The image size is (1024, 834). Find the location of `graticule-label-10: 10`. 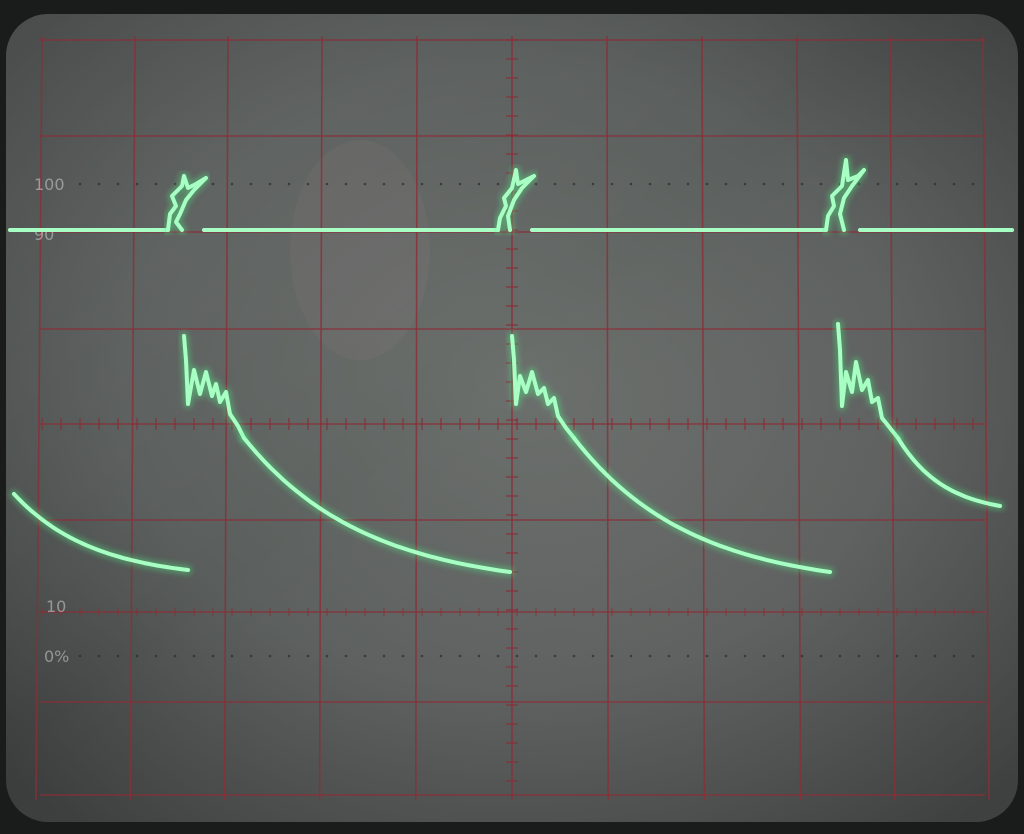

graticule-label-10: 10 is located at coordinates (56, 606).